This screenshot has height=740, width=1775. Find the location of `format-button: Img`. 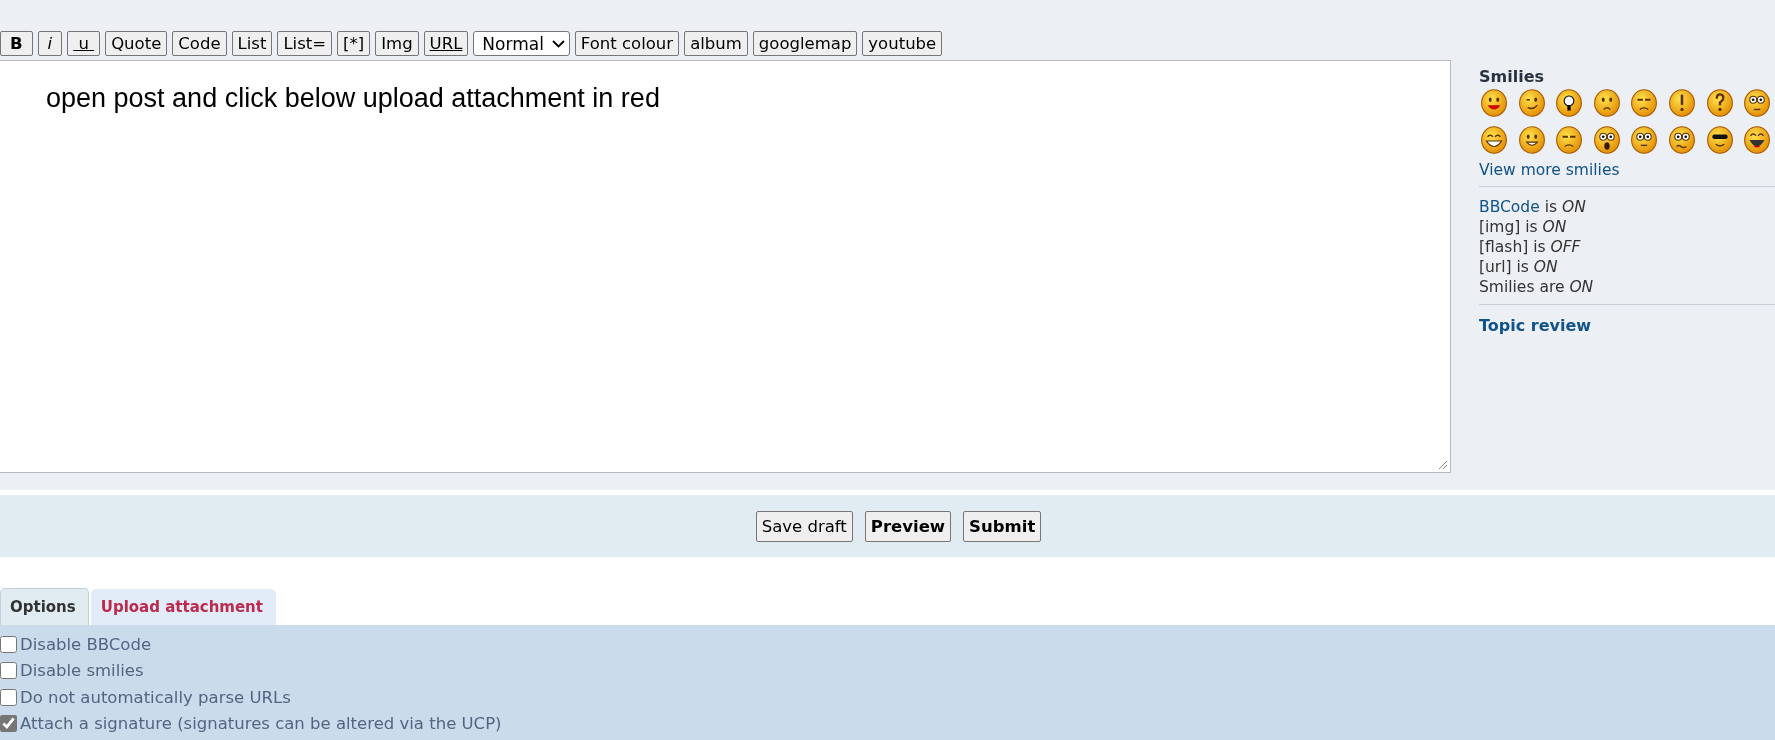

format-button: Img is located at coordinates (397, 43).